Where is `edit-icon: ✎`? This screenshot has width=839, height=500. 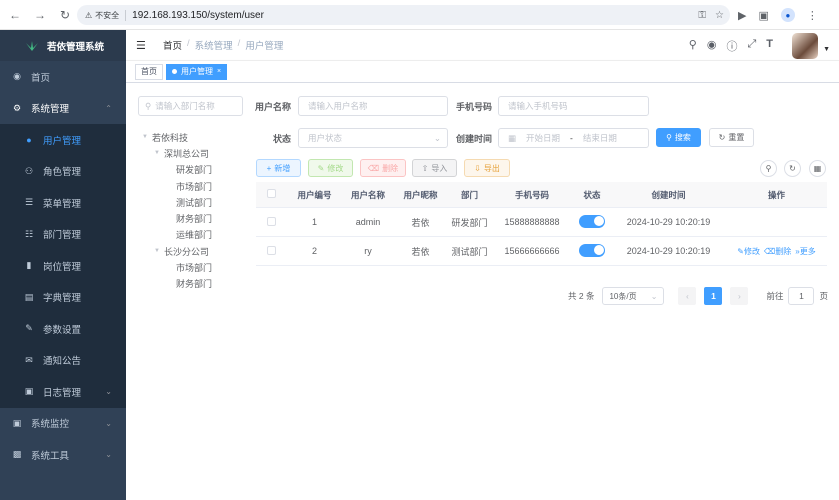
edit-icon: ✎ is located at coordinates (29, 328).